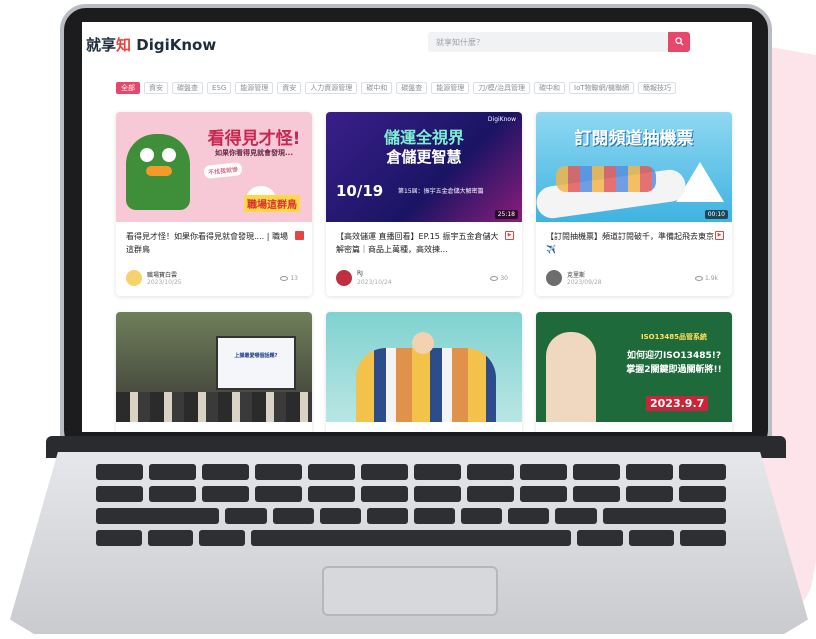  Describe the element at coordinates (360, 273) in the screenshot. I see `author-name: RJ` at that location.